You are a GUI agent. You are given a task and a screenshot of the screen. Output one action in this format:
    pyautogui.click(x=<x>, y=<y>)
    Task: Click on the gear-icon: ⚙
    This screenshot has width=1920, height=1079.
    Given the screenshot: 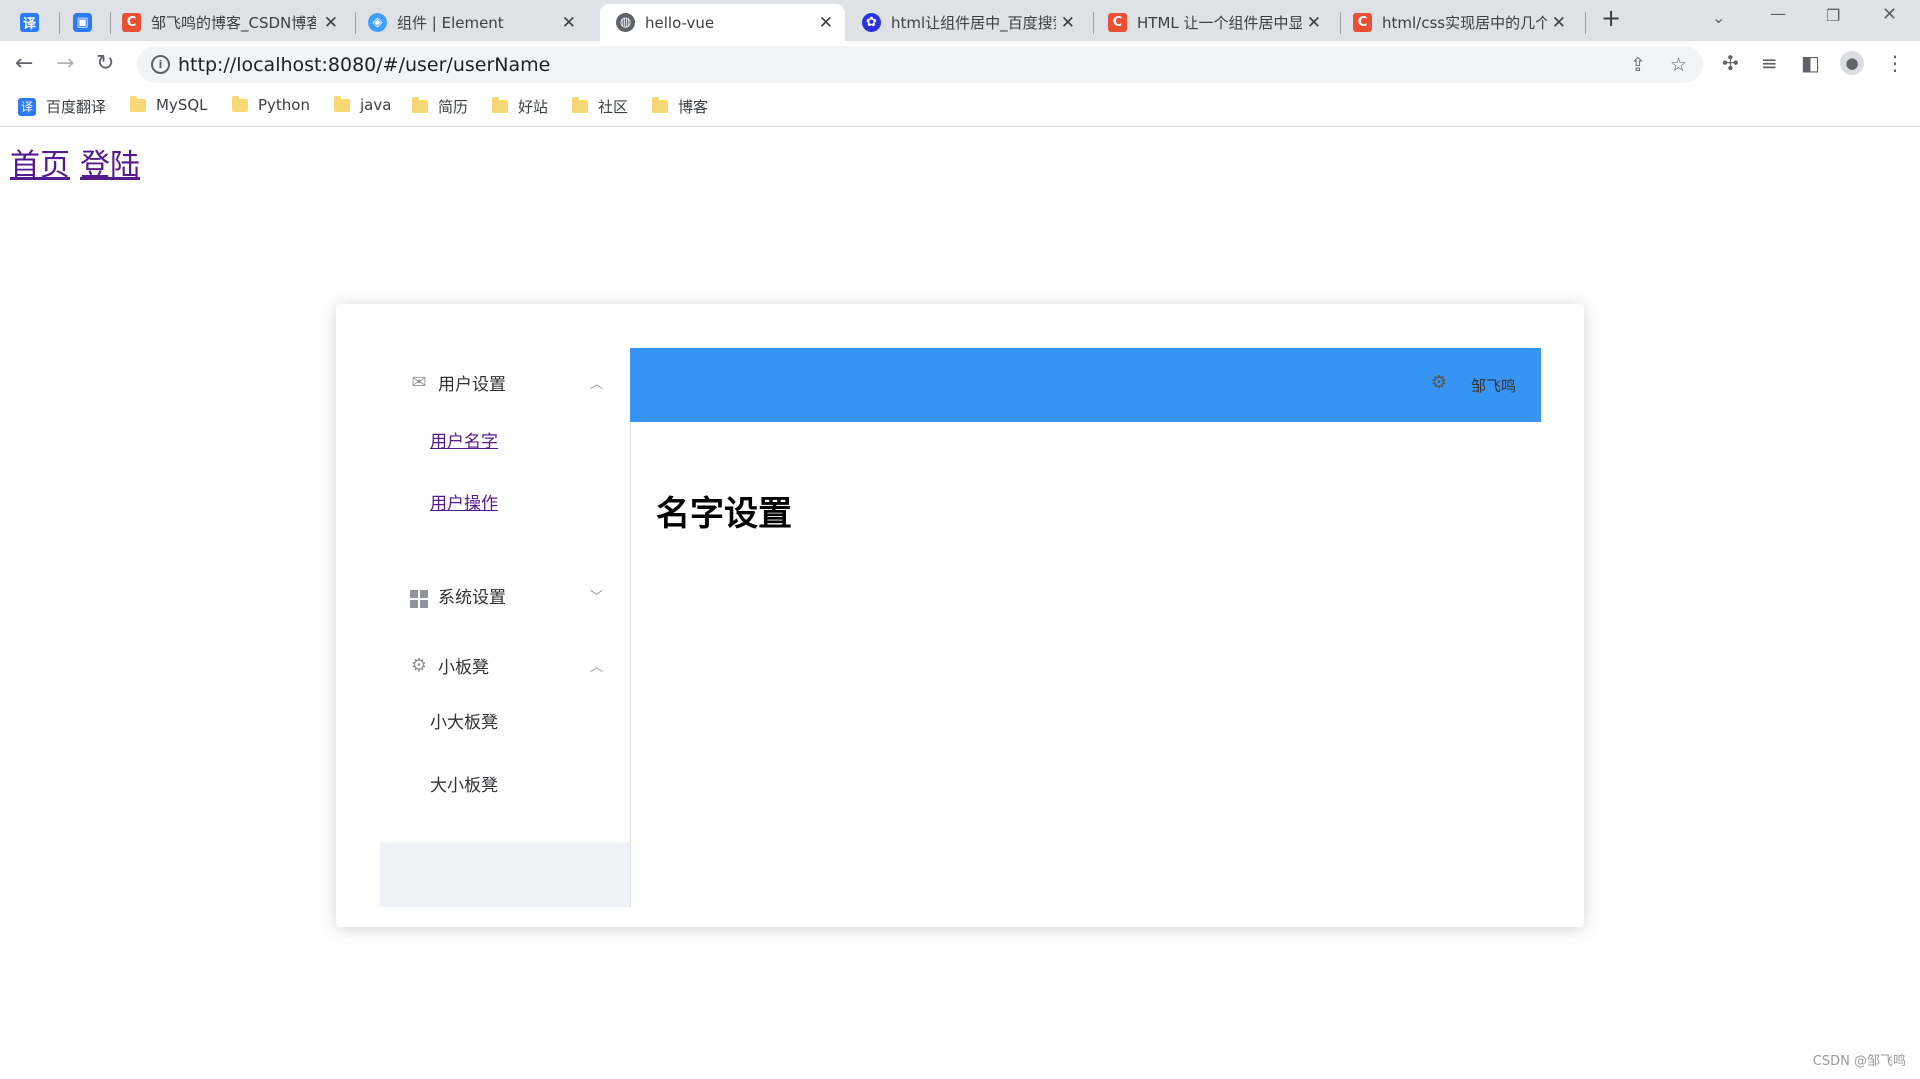 What is the action you would take?
    pyautogui.click(x=419, y=665)
    